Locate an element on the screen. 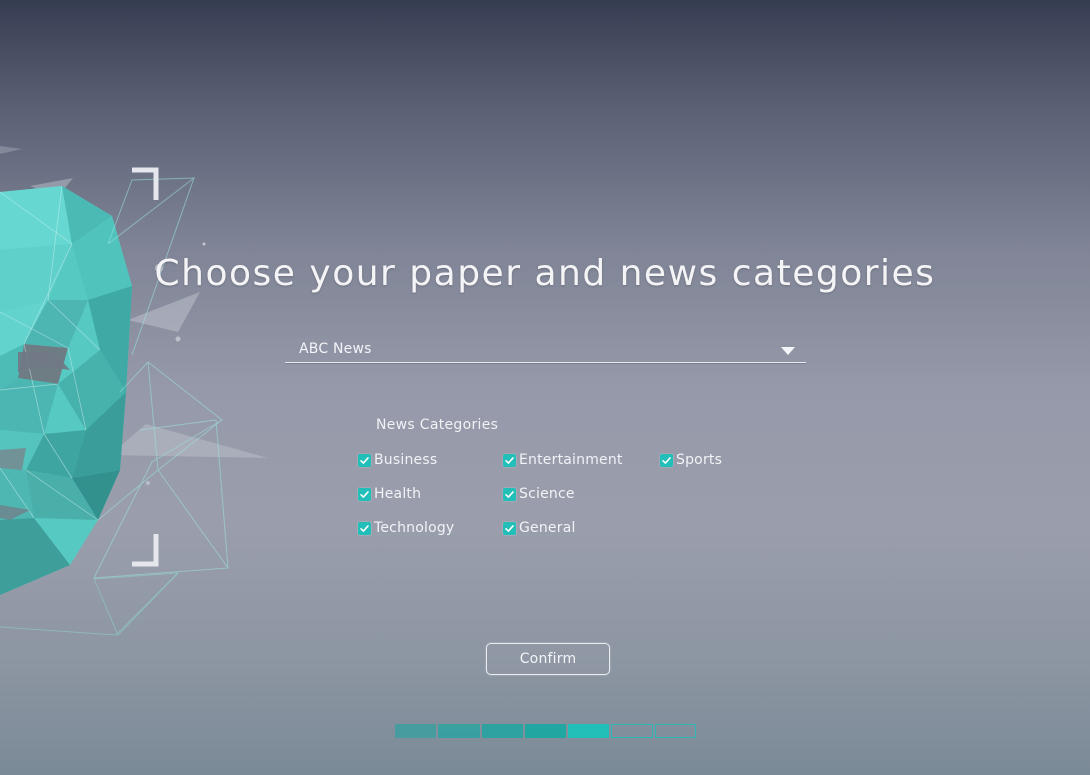  category-health-checkbox: Health is located at coordinates (389, 494).